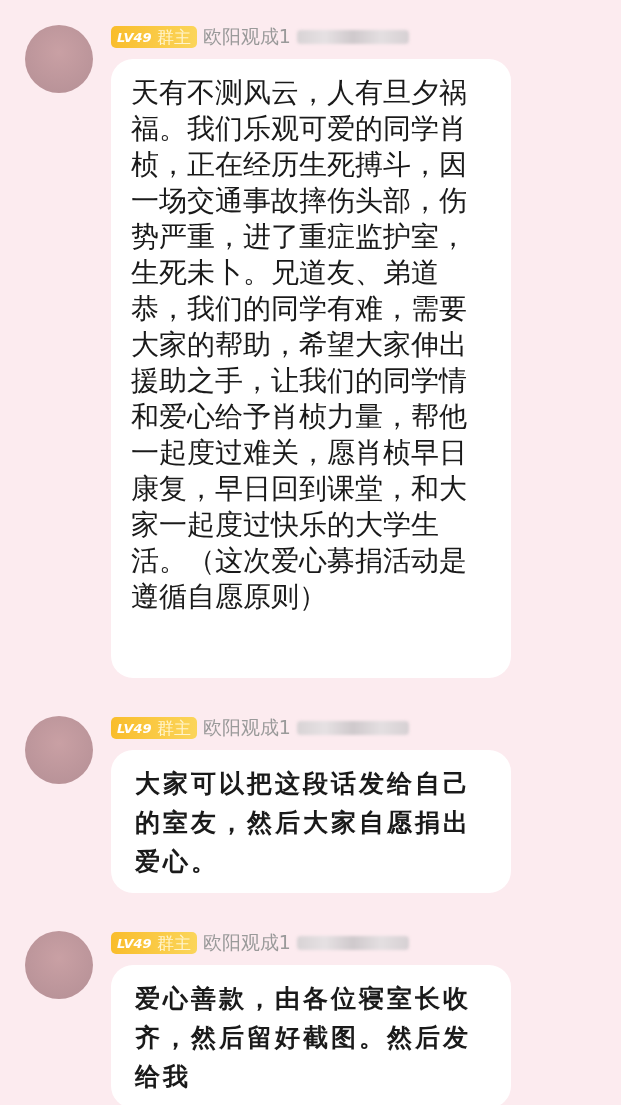  What do you see at coordinates (303, 1037) in the screenshot?
I see `message-text: 爱心善款，由各位寝室长收齐，然后留好截图。然后发给我` at bounding box center [303, 1037].